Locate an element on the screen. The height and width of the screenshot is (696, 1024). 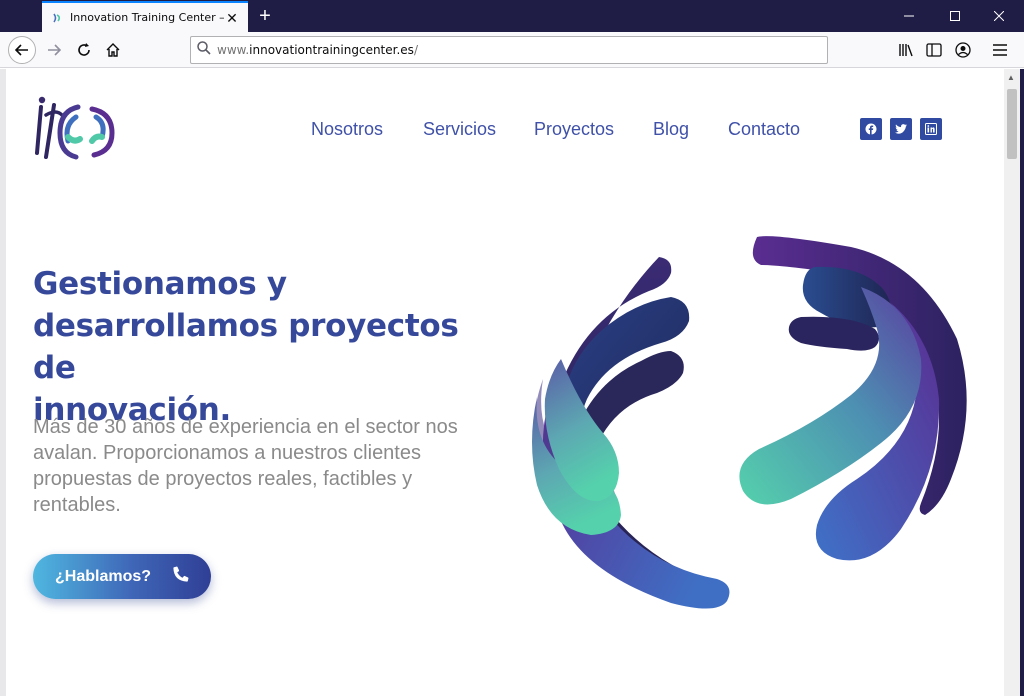
url-text: www.innovationtrainingcenter.es/ is located at coordinates (317, 50).